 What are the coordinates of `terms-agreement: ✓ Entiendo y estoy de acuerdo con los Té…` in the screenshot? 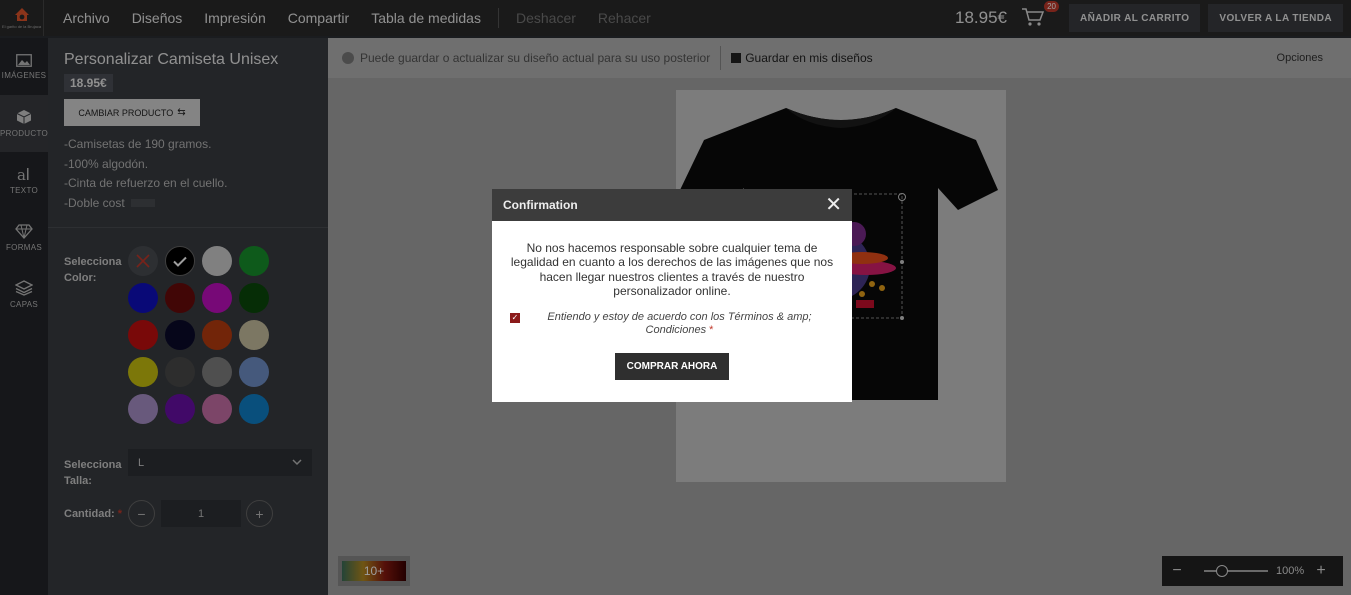 It's located at (672, 324).